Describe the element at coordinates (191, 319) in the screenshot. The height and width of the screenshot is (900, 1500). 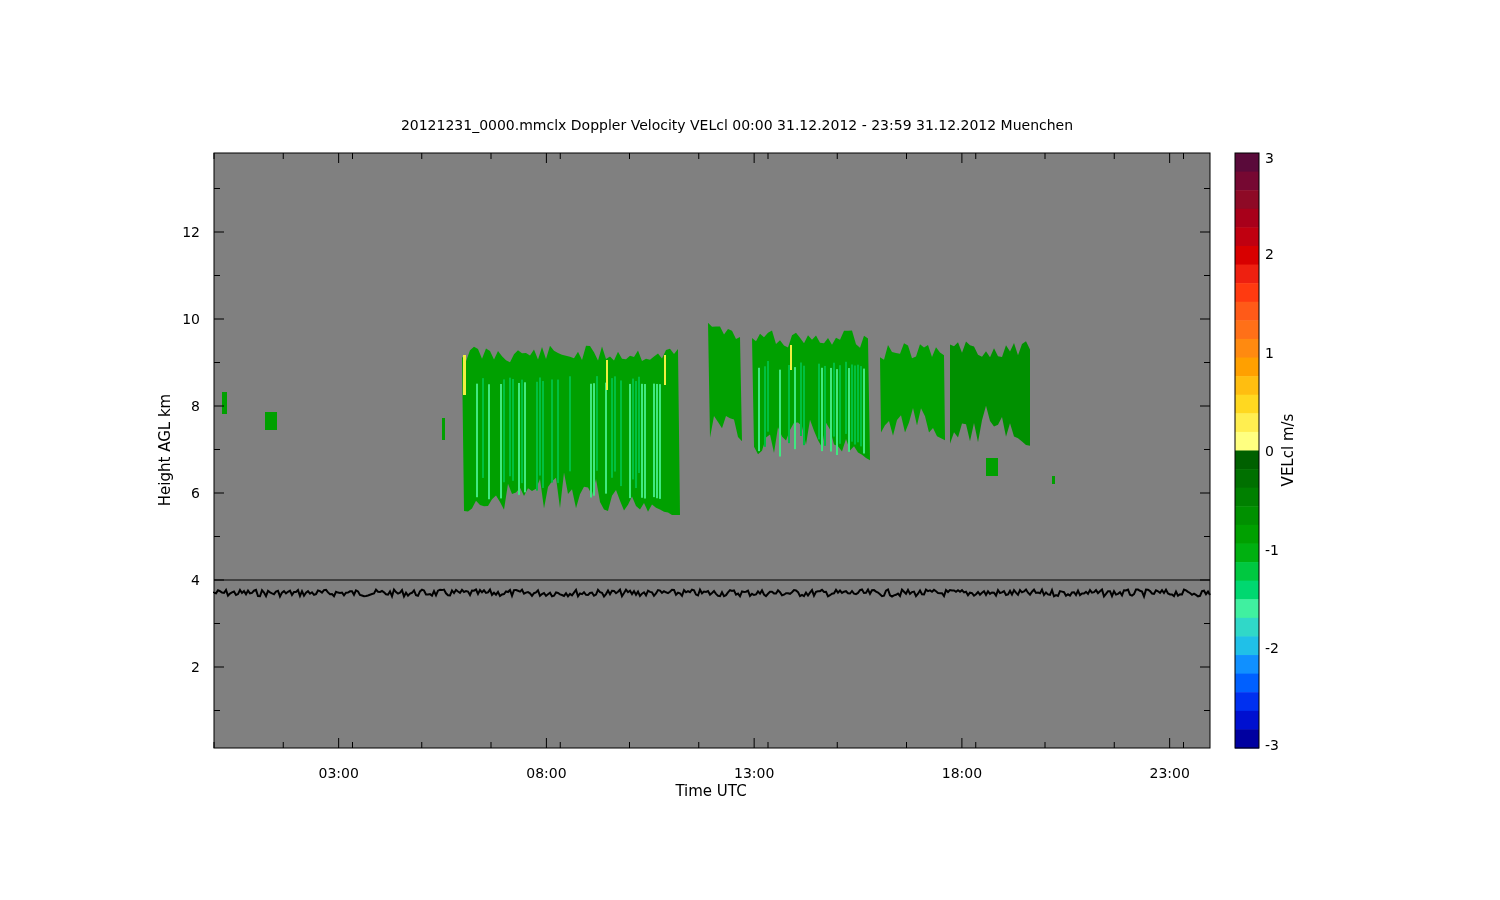
I see `tick-label: 10` at that location.